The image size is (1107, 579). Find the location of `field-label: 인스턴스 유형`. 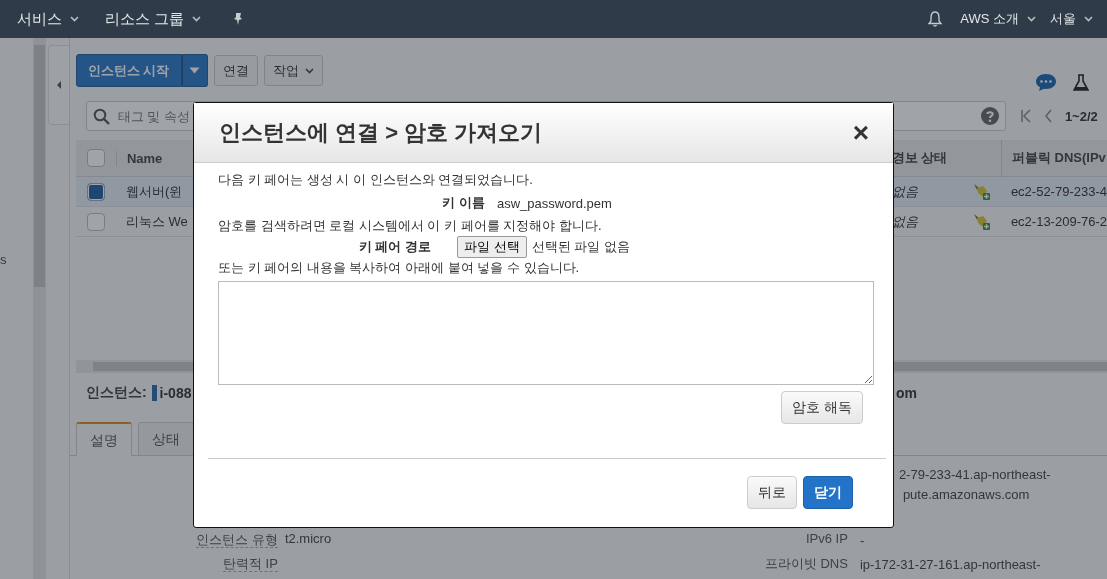

field-label: 인스턴스 유형 is located at coordinates (237, 540).